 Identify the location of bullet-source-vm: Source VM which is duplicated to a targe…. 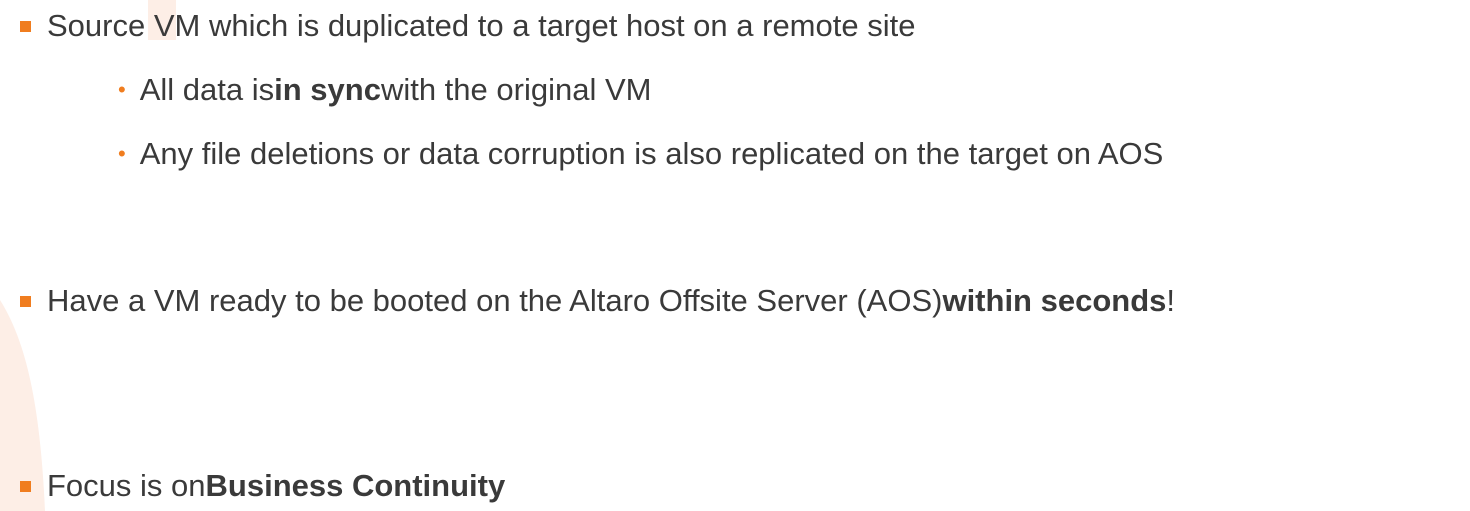
(467, 26).